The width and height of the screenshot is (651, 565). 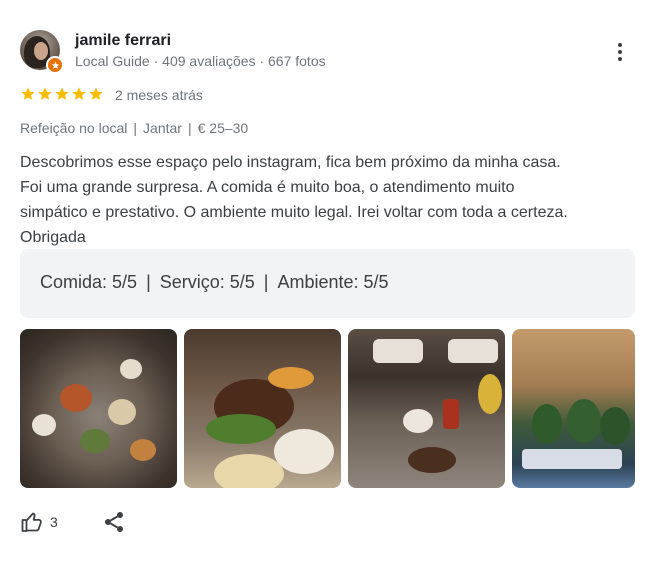 What do you see at coordinates (223, 128) in the screenshot?
I see `tag-price: € 25–30` at bounding box center [223, 128].